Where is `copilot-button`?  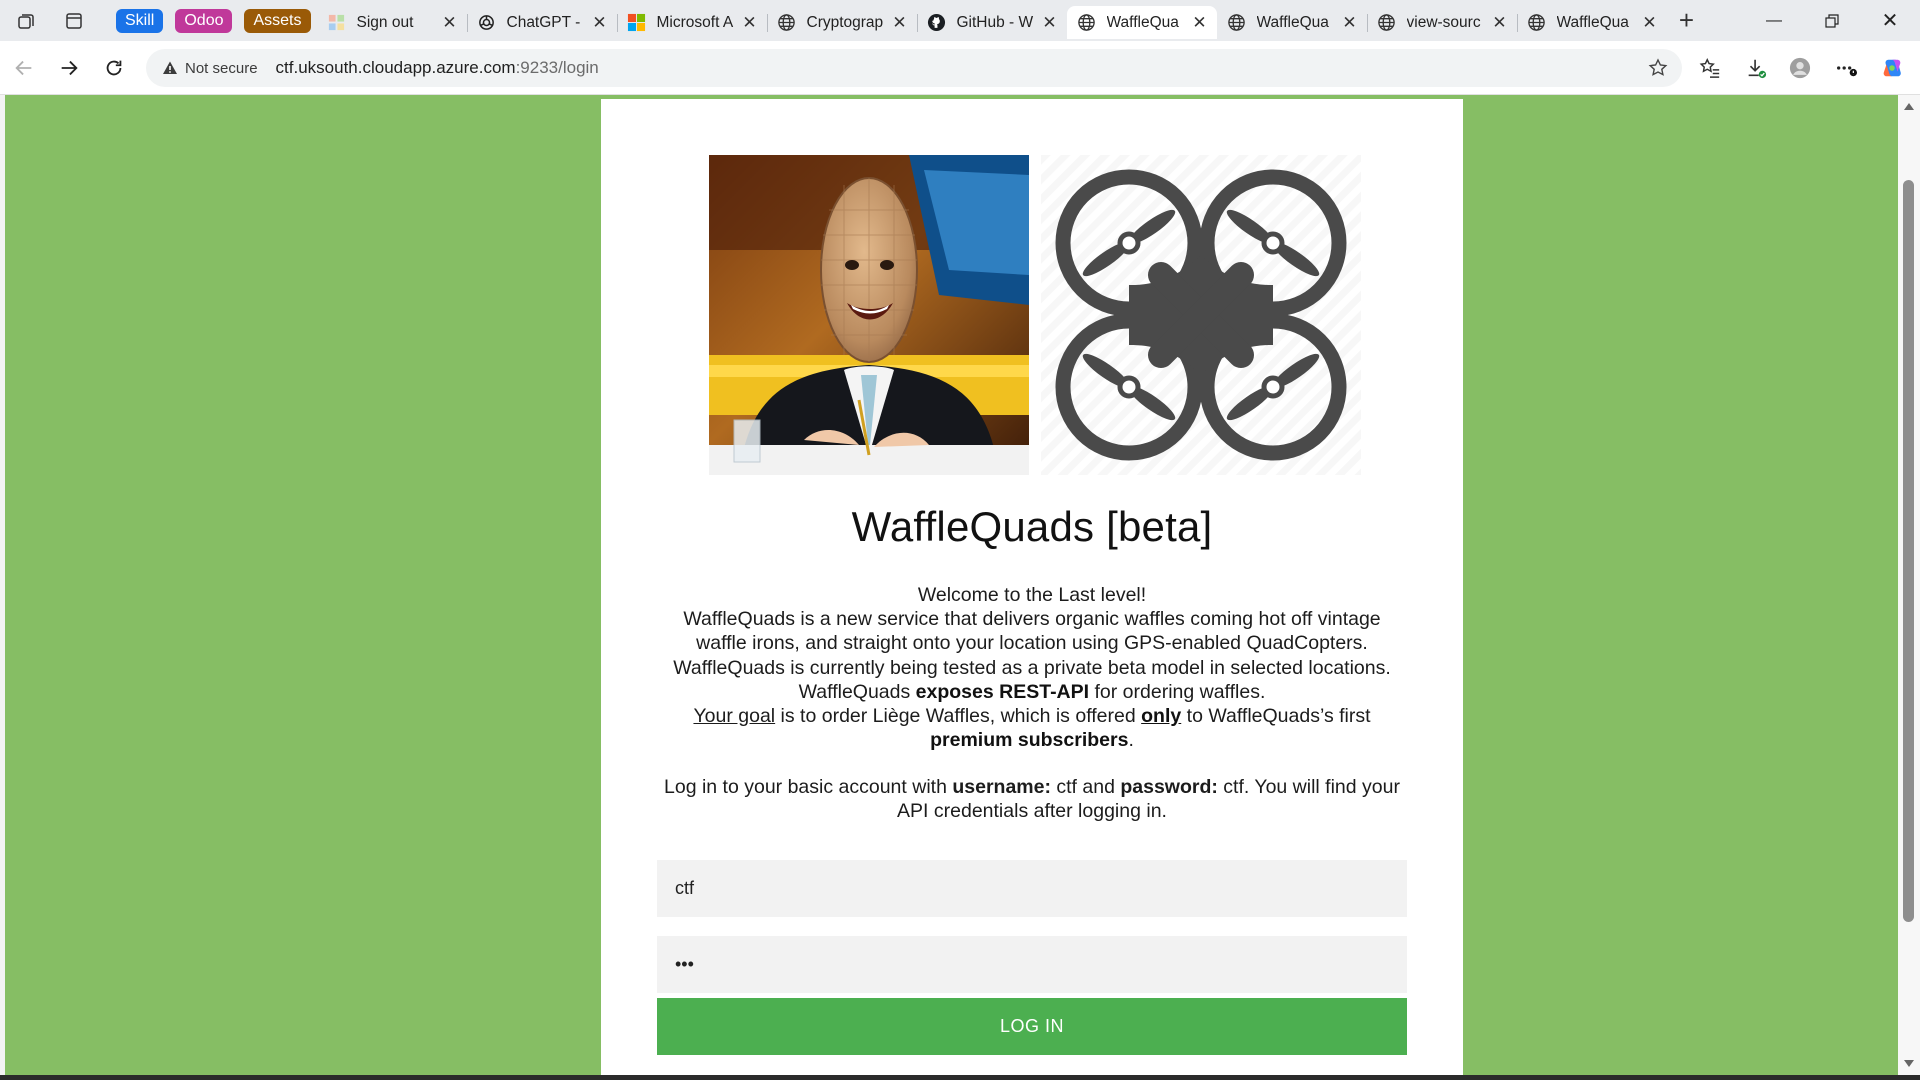
copilot-button is located at coordinates (1892, 68).